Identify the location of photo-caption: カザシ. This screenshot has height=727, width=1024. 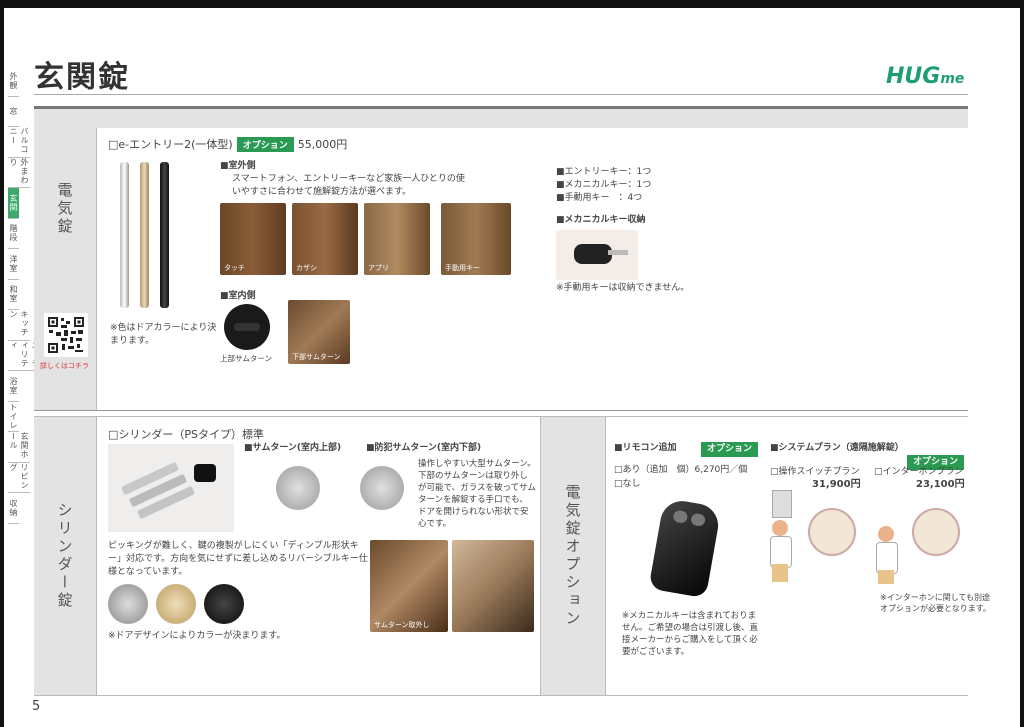
(306, 268).